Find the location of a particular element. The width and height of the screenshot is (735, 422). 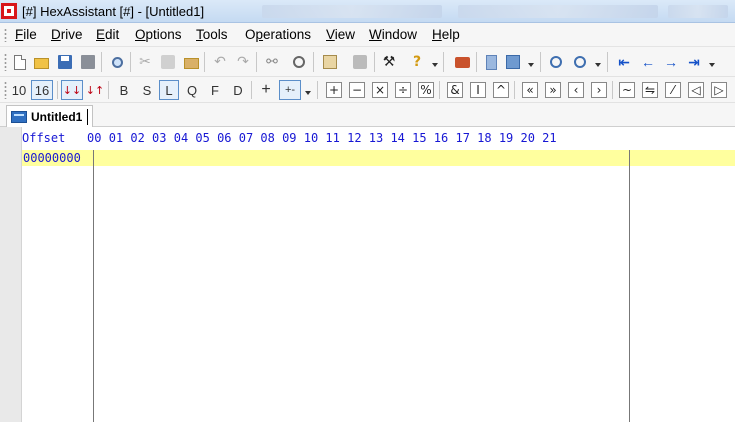

width-byte-button: B is located at coordinates (124, 90).